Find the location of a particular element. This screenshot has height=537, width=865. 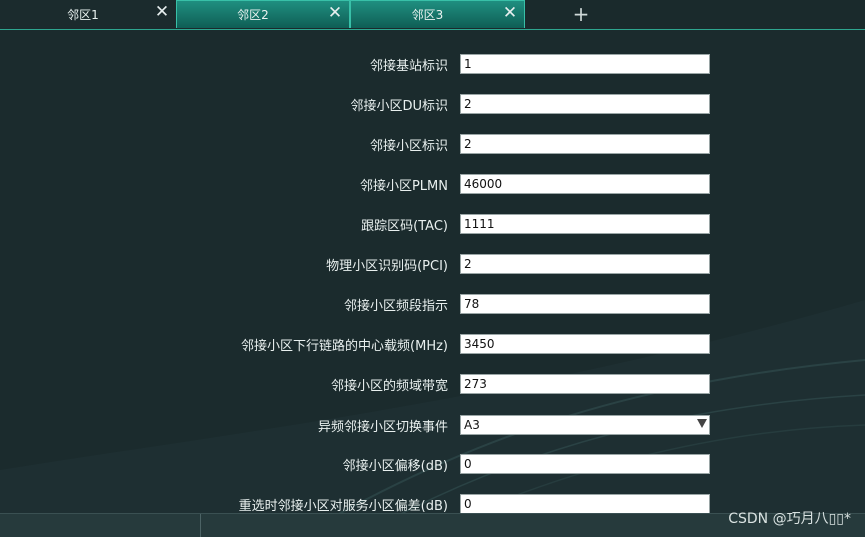

neighbor-du-id-input is located at coordinates (585, 104).